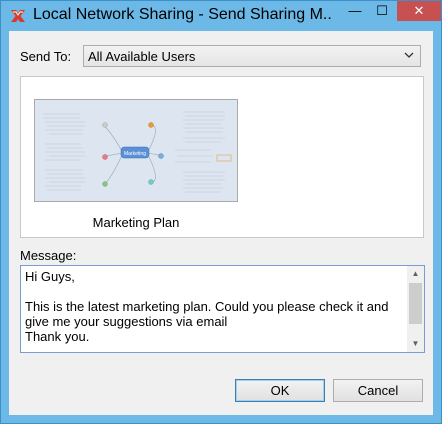 The image size is (442, 424). What do you see at coordinates (18, 16) in the screenshot?
I see `xmind-logo-icon` at bounding box center [18, 16].